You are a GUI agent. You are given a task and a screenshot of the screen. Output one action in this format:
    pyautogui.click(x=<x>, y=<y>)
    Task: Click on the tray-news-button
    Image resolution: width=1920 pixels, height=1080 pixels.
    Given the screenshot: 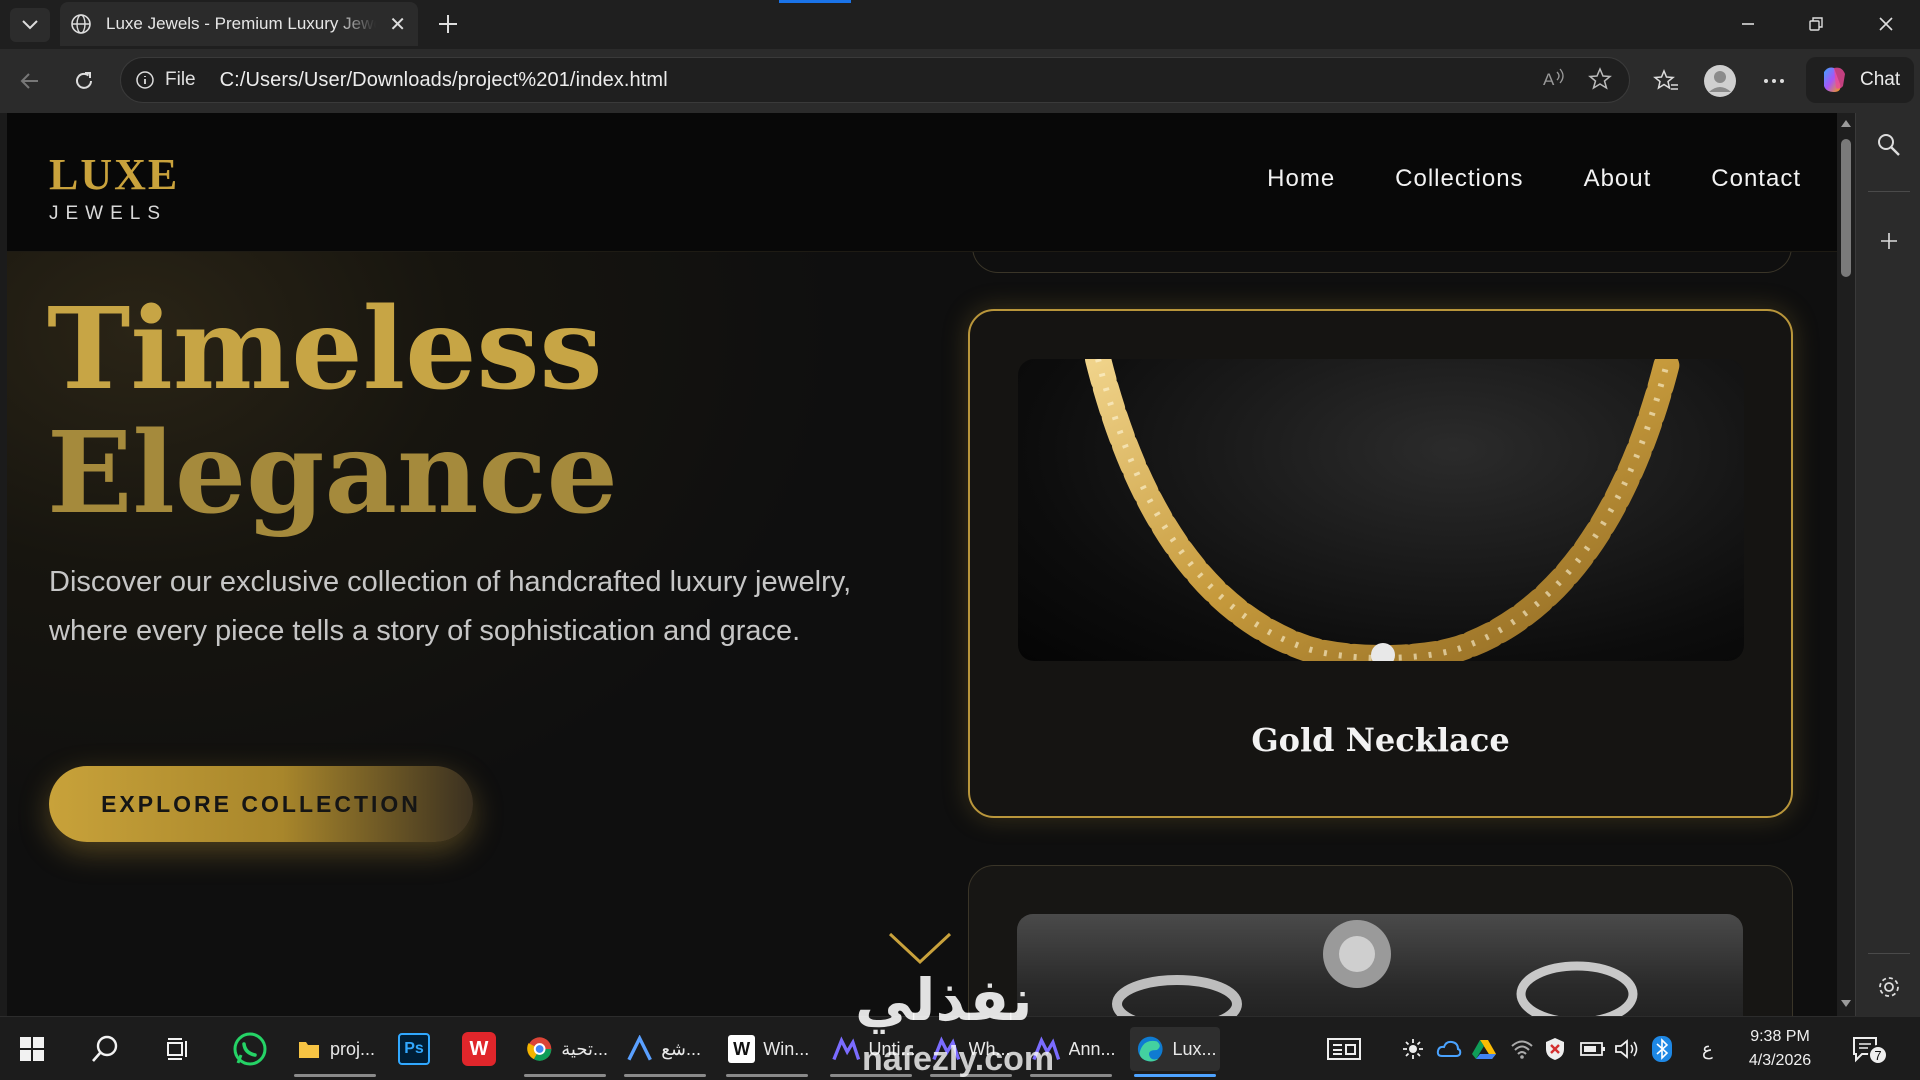 What is the action you would take?
    pyautogui.click(x=1344, y=1049)
    